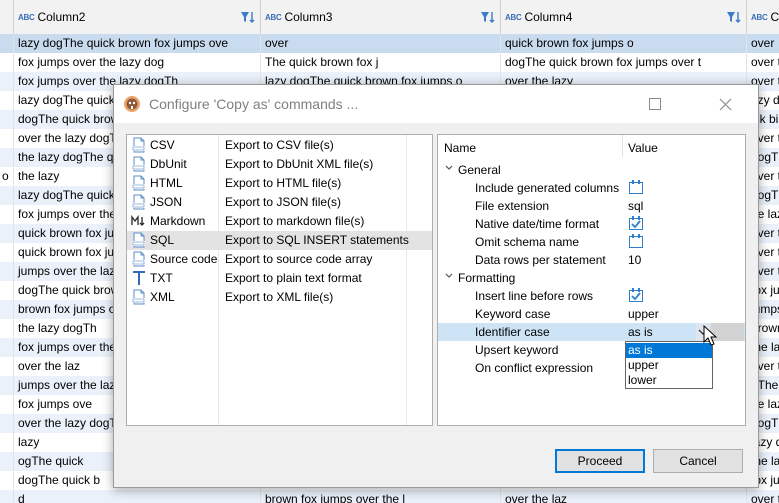 The width and height of the screenshot is (779, 503). What do you see at coordinates (7, 176) in the screenshot?
I see `table-cell: o` at bounding box center [7, 176].